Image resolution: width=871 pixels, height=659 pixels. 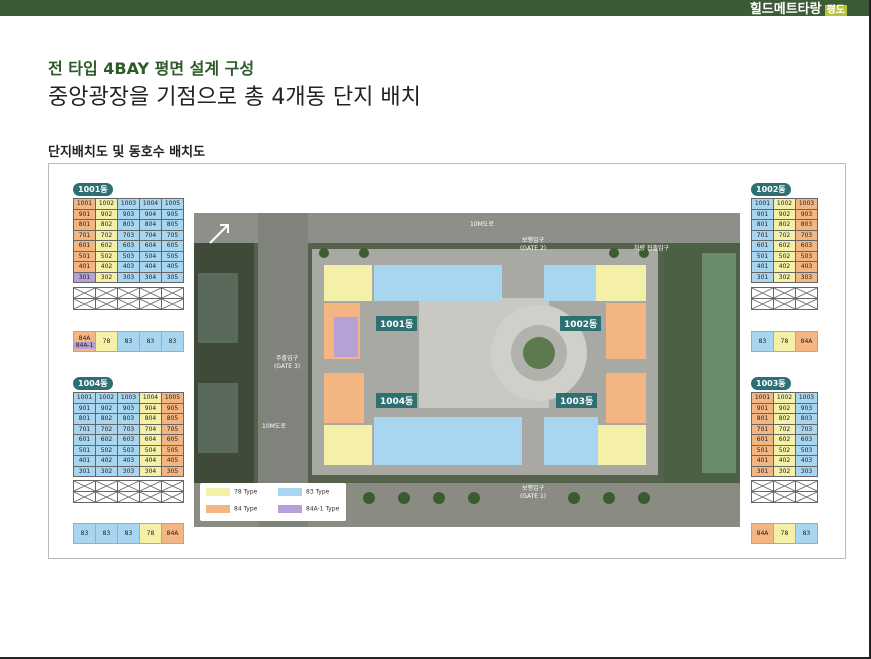 What do you see at coordinates (434, 8) in the screenshot?
I see `header-bar: 힐드메트타랑 평도` at bounding box center [434, 8].